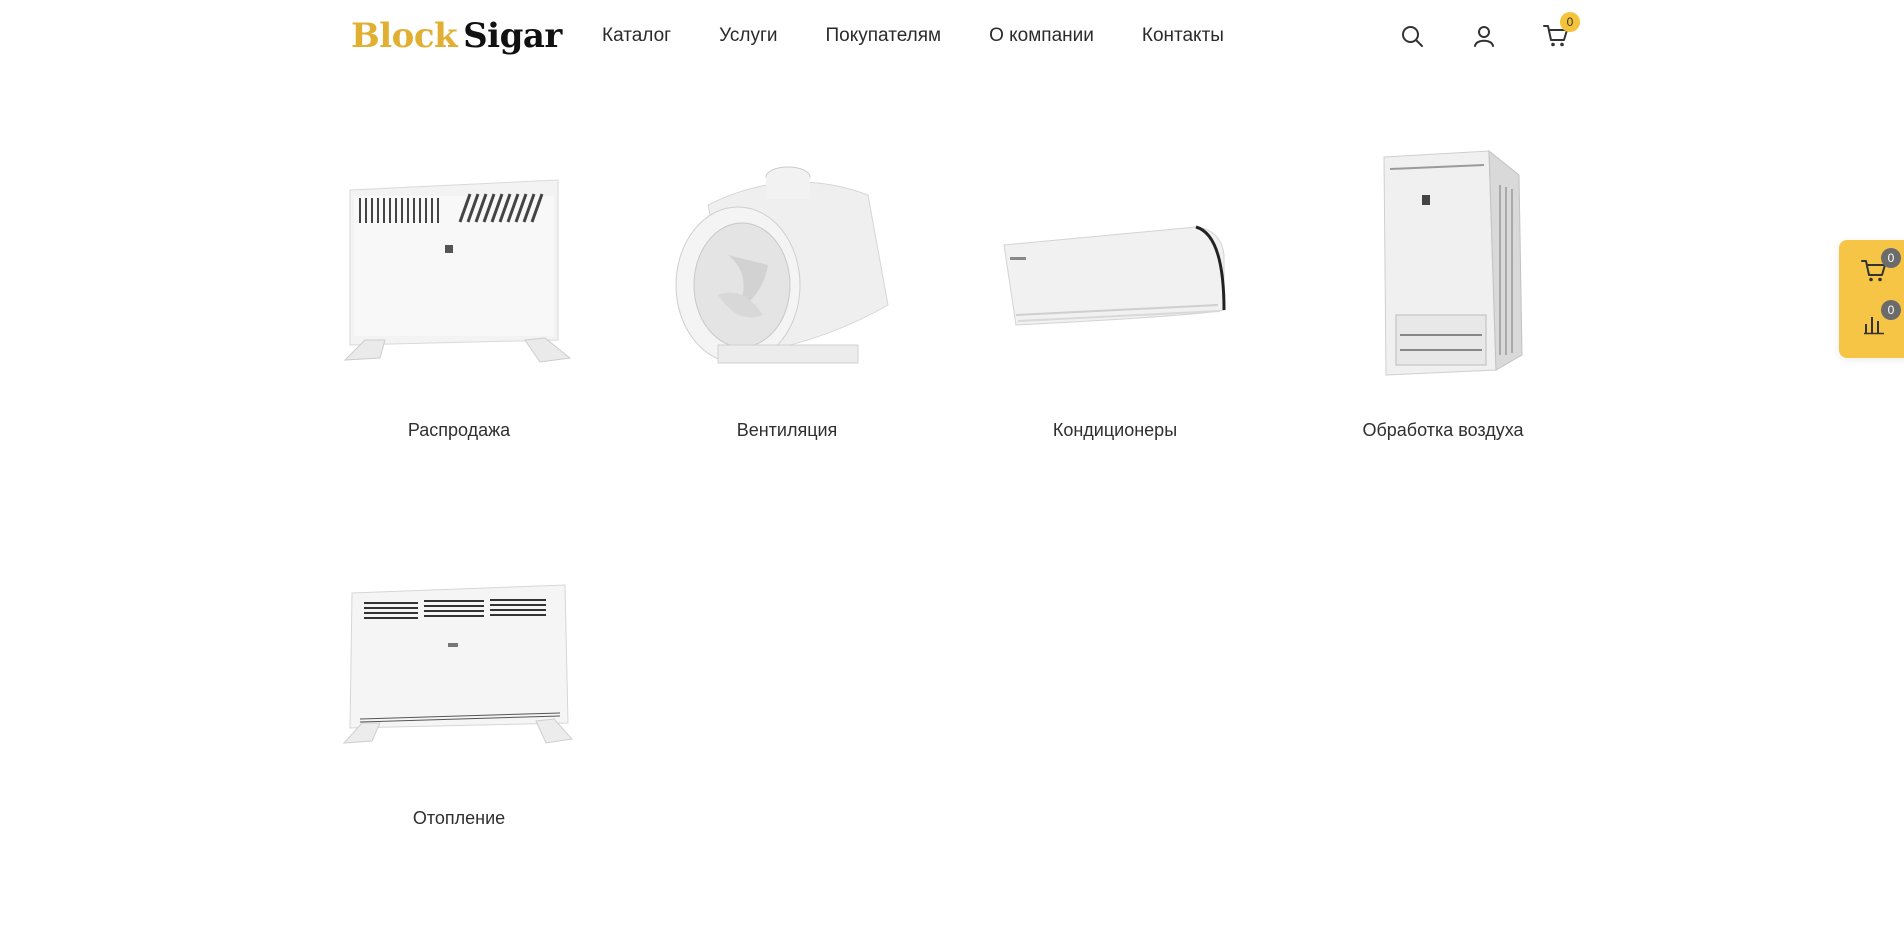 The image size is (1904, 931). What do you see at coordinates (787, 430) in the screenshot?
I see `category-label: Вентиляция` at bounding box center [787, 430].